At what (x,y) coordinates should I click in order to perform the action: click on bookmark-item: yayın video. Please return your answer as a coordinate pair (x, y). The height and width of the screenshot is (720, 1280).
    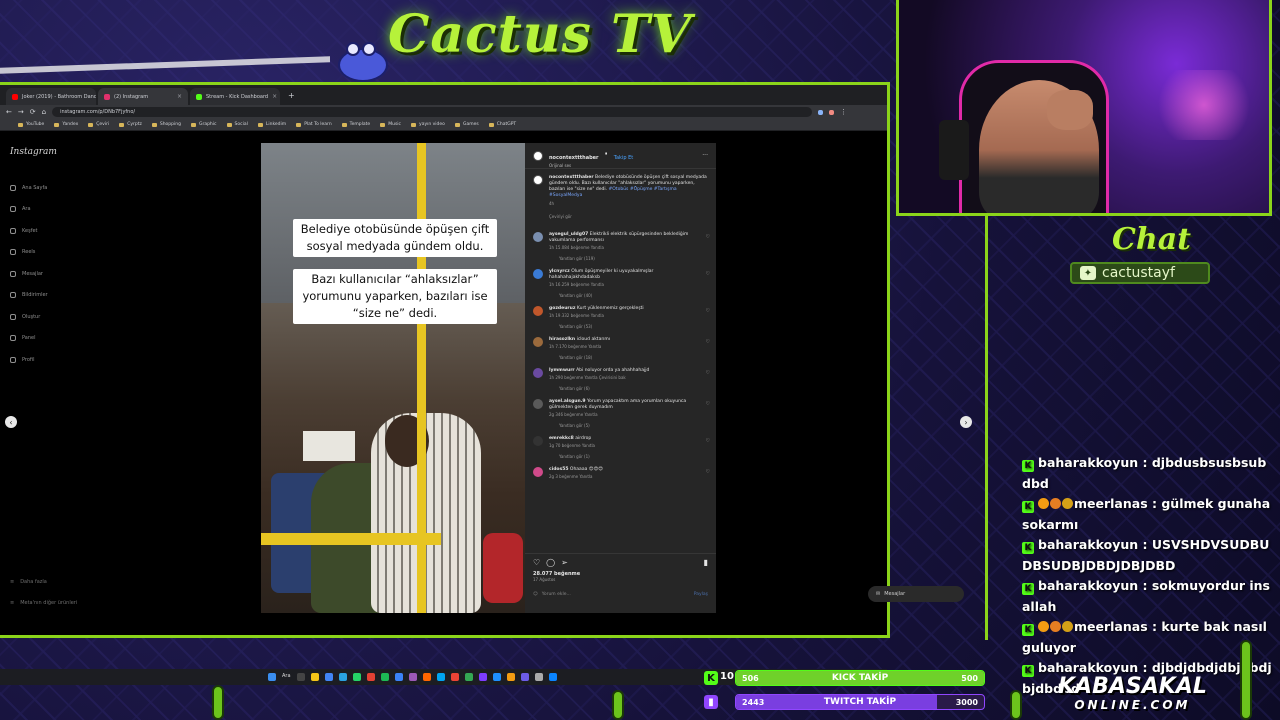
    Looking at the image, I should click on (428, 124).